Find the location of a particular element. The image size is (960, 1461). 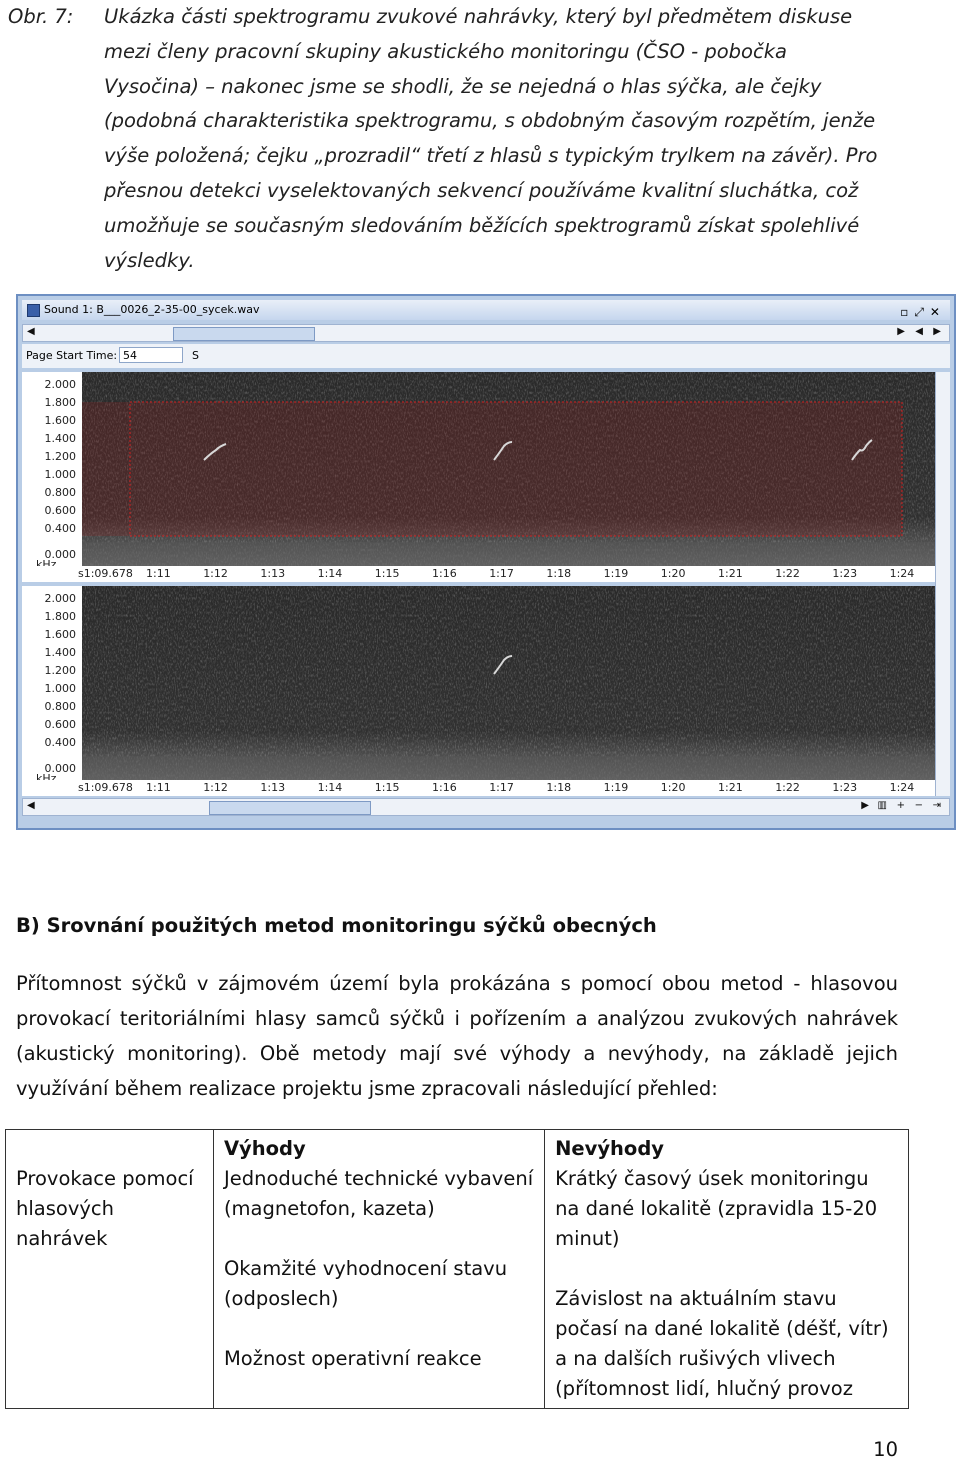

bottom-scroll-left-icon: ◀ is located at coordinates (31, 805).